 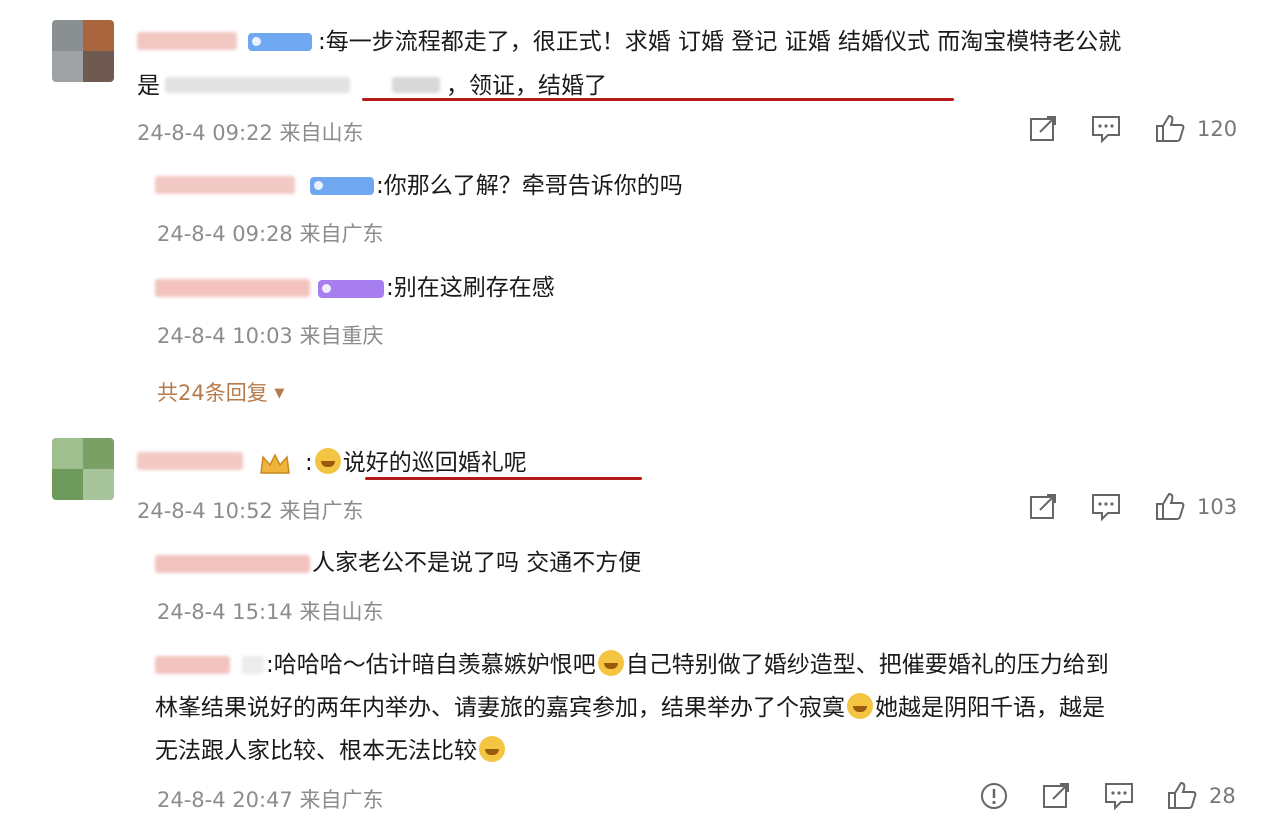 What do you see at coordinates (250, 511) in the screenshot?
I see `timestamp: 24-8-4 10:52 来自广东` at bounding box center [250, 511].